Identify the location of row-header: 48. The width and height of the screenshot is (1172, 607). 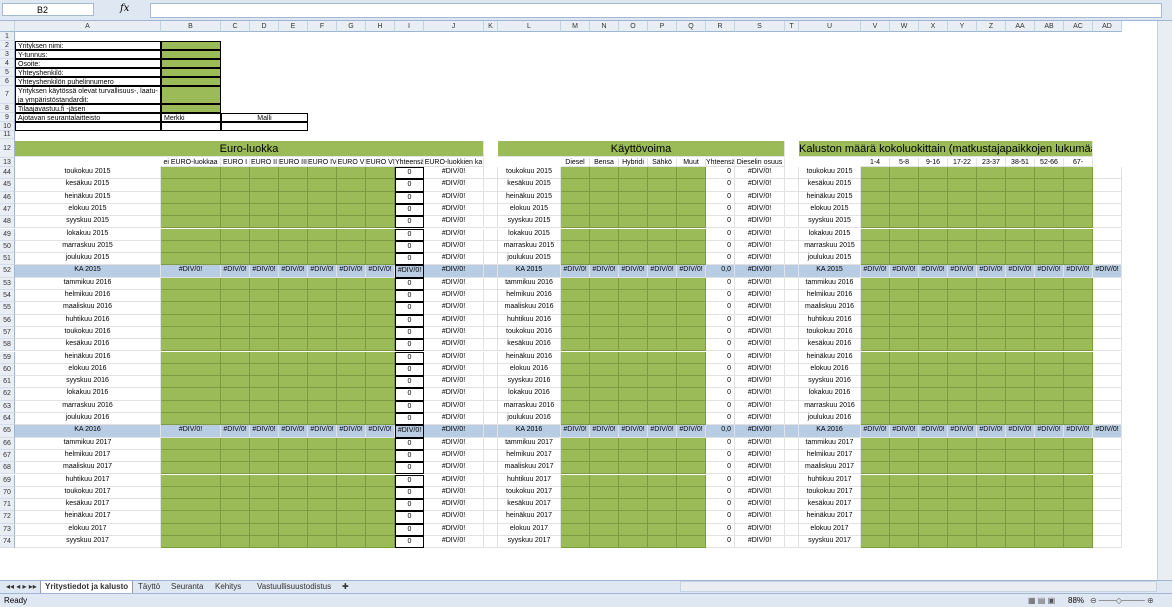
(7, 222).